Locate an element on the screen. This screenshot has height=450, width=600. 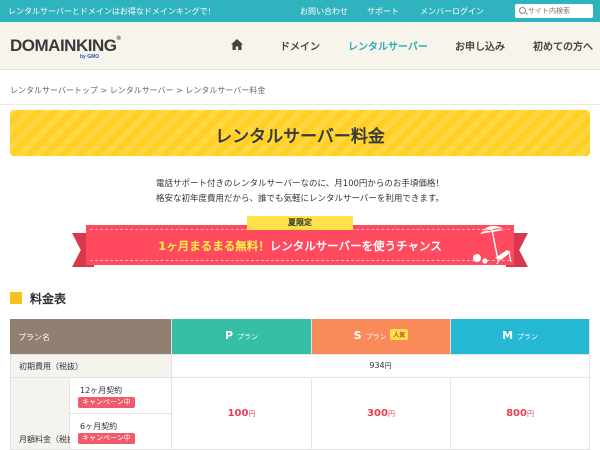
plan-name-header: プラン名 is located at coordinates (91, 337).